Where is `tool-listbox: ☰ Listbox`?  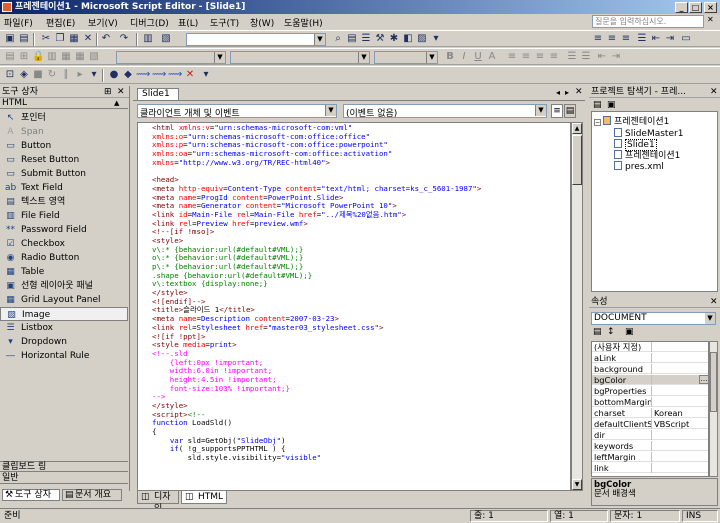 tool-listbox: ☰ Listbox is located at coordinates (64, 328).